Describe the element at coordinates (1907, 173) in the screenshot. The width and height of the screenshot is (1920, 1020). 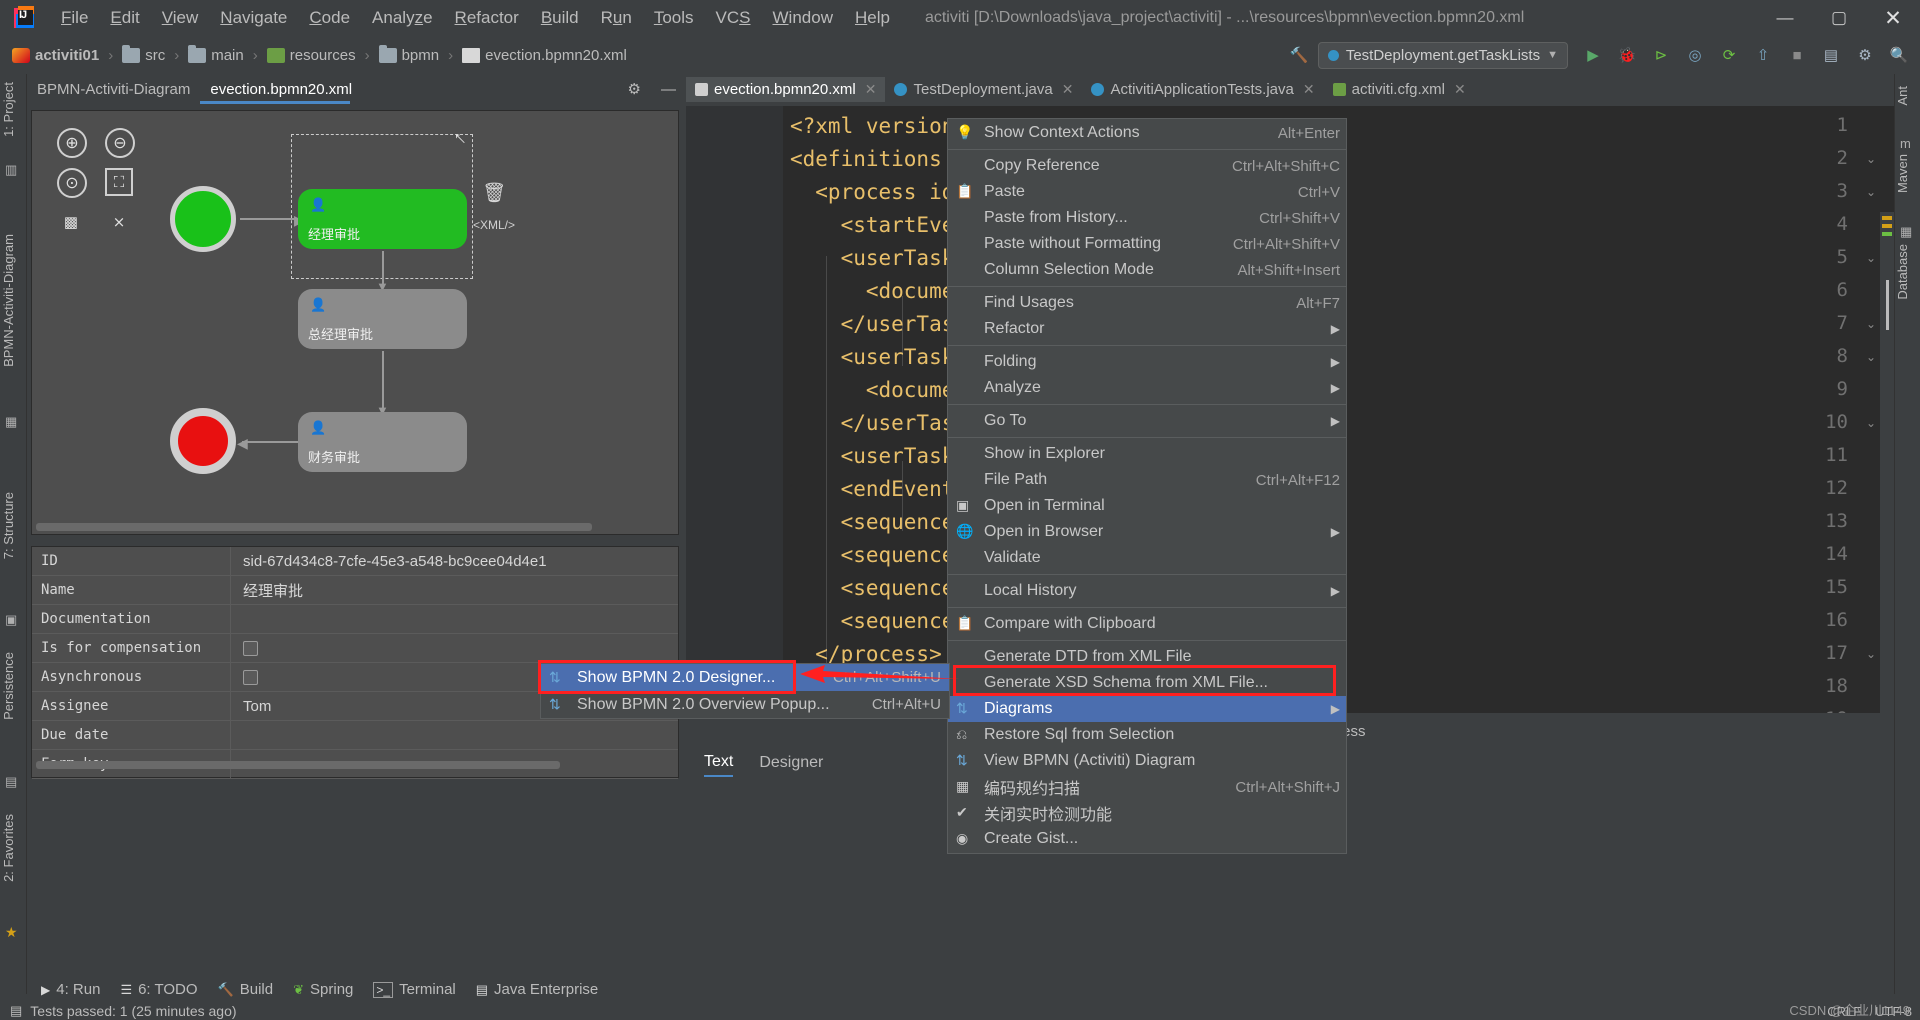
I see `sidebar-item-maven: Maven` at that location.